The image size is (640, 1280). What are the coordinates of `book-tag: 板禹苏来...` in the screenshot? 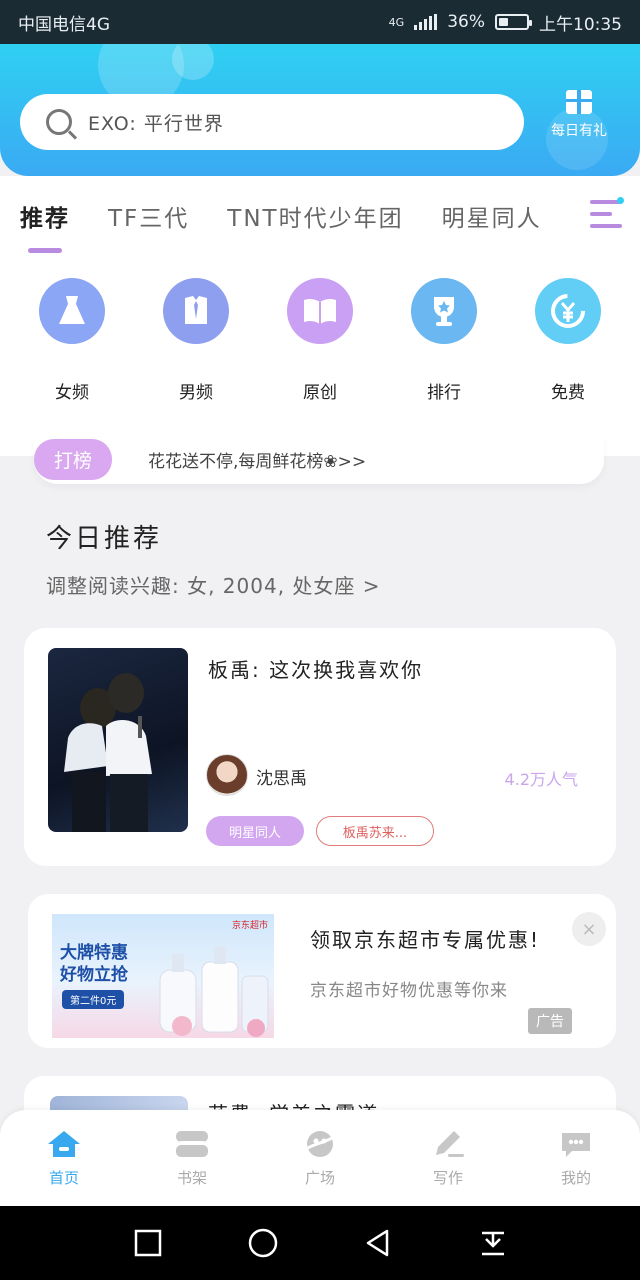 It's located at (375, 831).